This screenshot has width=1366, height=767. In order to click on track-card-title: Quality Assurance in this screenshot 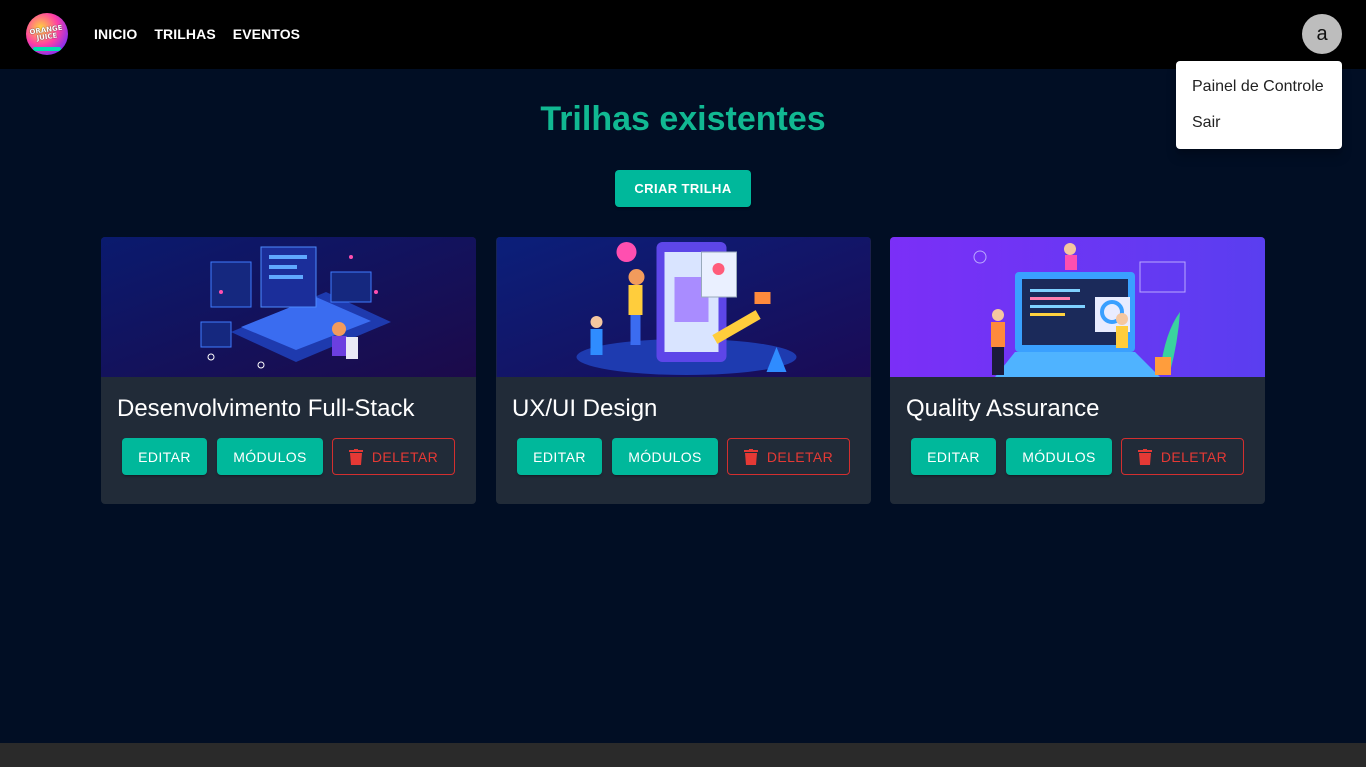, I will do `click(1003, 408)`.